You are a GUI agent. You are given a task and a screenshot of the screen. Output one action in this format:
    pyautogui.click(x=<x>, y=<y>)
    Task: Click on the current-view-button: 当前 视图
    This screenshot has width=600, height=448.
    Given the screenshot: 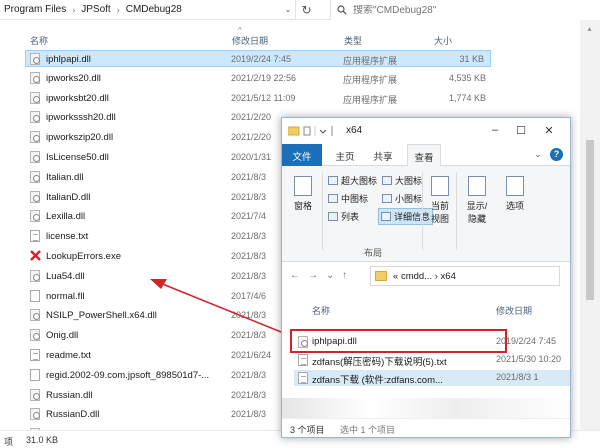 What is the action you would take?
    pyautogui.click(x=440, y=200)
    